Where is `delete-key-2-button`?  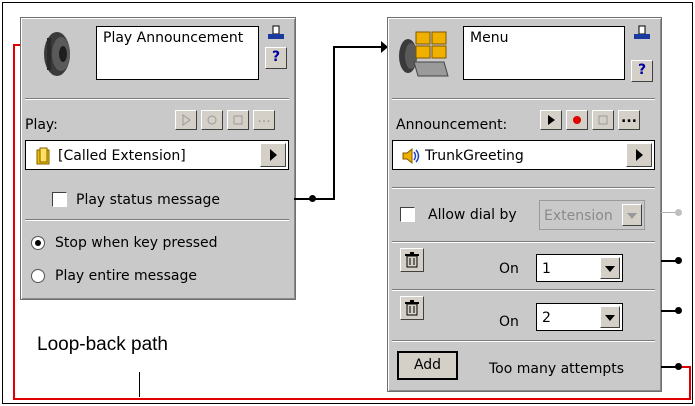
delete-key-2-button is located at coordinates (412, 308).